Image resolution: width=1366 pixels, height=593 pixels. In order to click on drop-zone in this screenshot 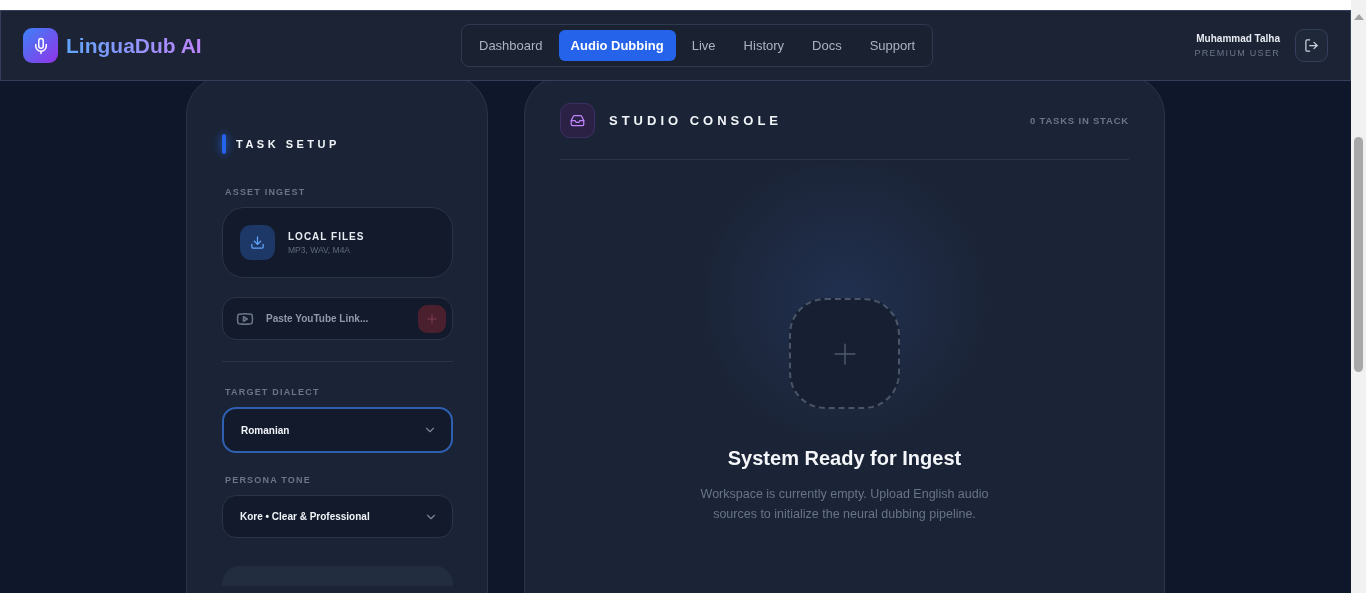, I will do `click(844, 353)`.